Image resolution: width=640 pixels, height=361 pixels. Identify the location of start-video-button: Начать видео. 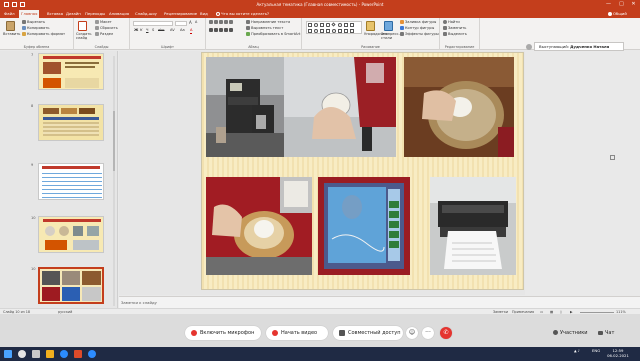
(297, 333).